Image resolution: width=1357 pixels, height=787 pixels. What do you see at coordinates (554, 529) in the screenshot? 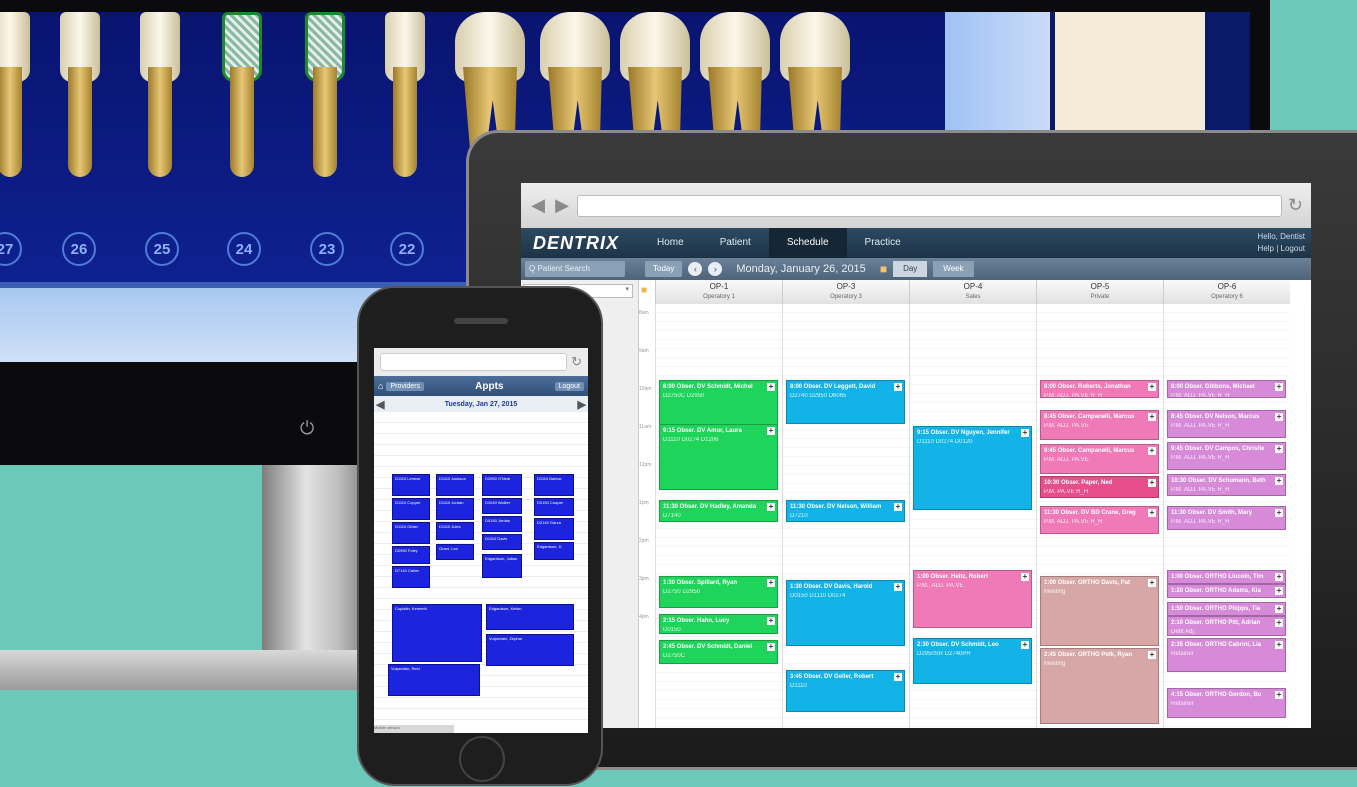
I see `phone-appointment-block: D2140 Garza` at bounding box center [554, 529].